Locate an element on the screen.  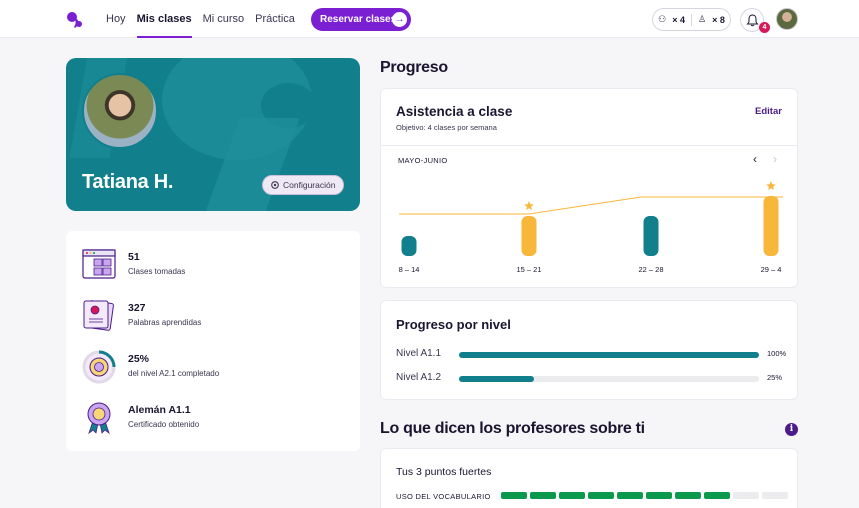
week-label: 15 – 21 is located at coordinates (528, 269).